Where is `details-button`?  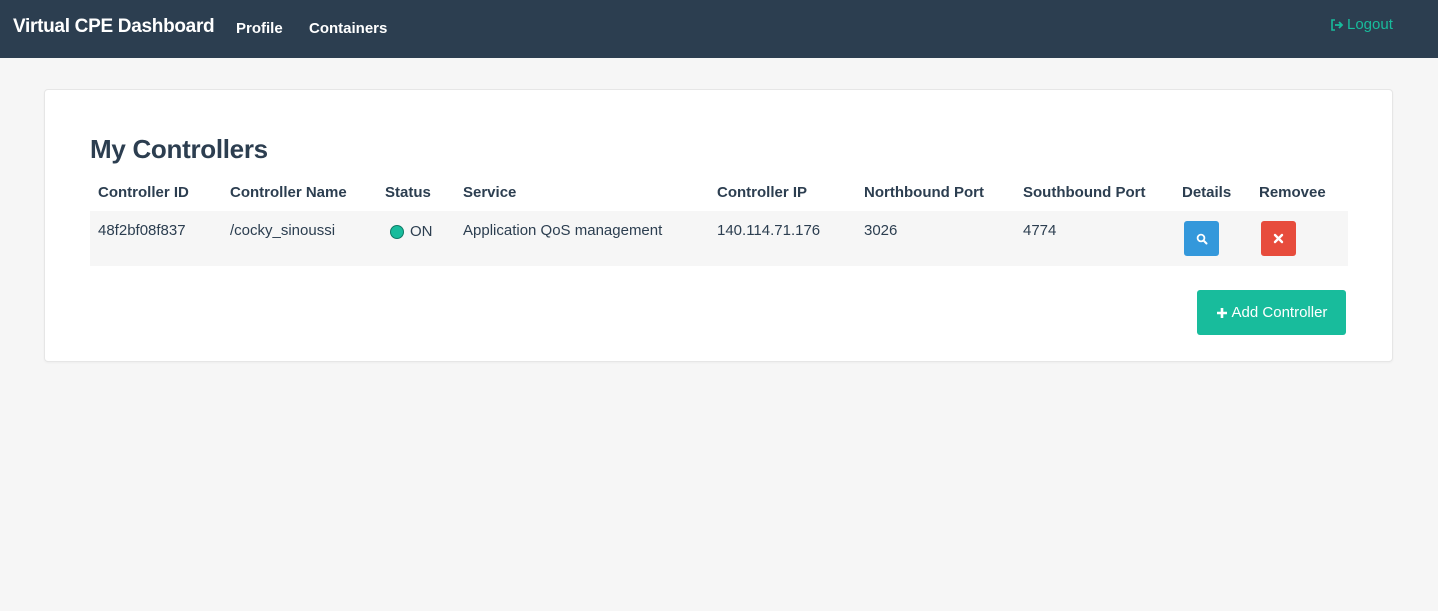
details-button is located at coordinates (1201, 238).